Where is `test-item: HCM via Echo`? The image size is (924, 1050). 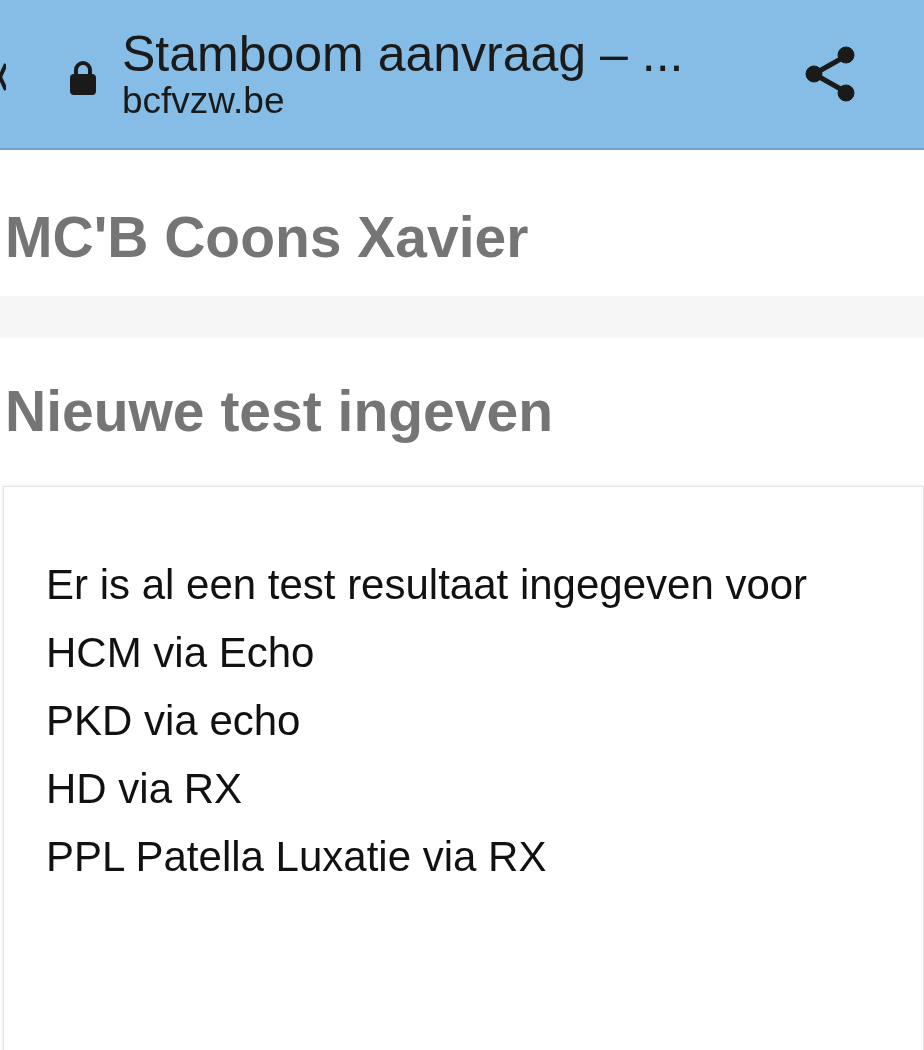 test-item: HCM via Echo is located at coordinates (181, 653).